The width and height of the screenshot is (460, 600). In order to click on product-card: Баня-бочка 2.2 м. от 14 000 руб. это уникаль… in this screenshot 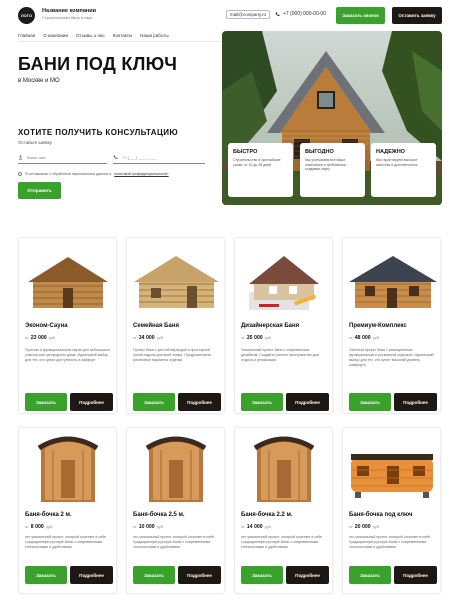, I will do `click(283, 510)`.